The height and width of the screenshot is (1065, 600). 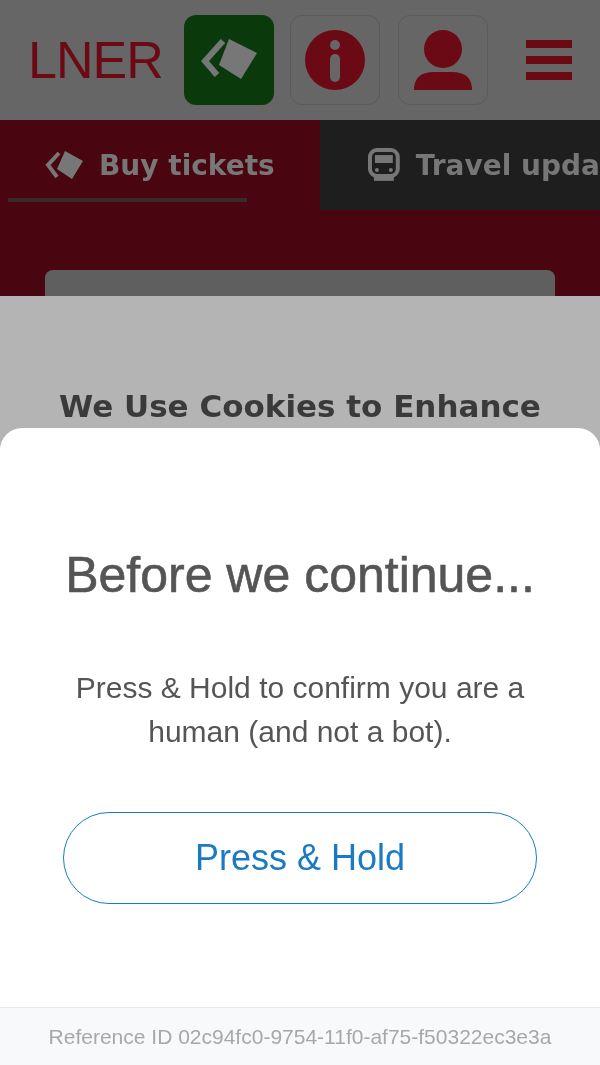 I want to click on nav-tab: Travel upda, so click(x=460, y=165).